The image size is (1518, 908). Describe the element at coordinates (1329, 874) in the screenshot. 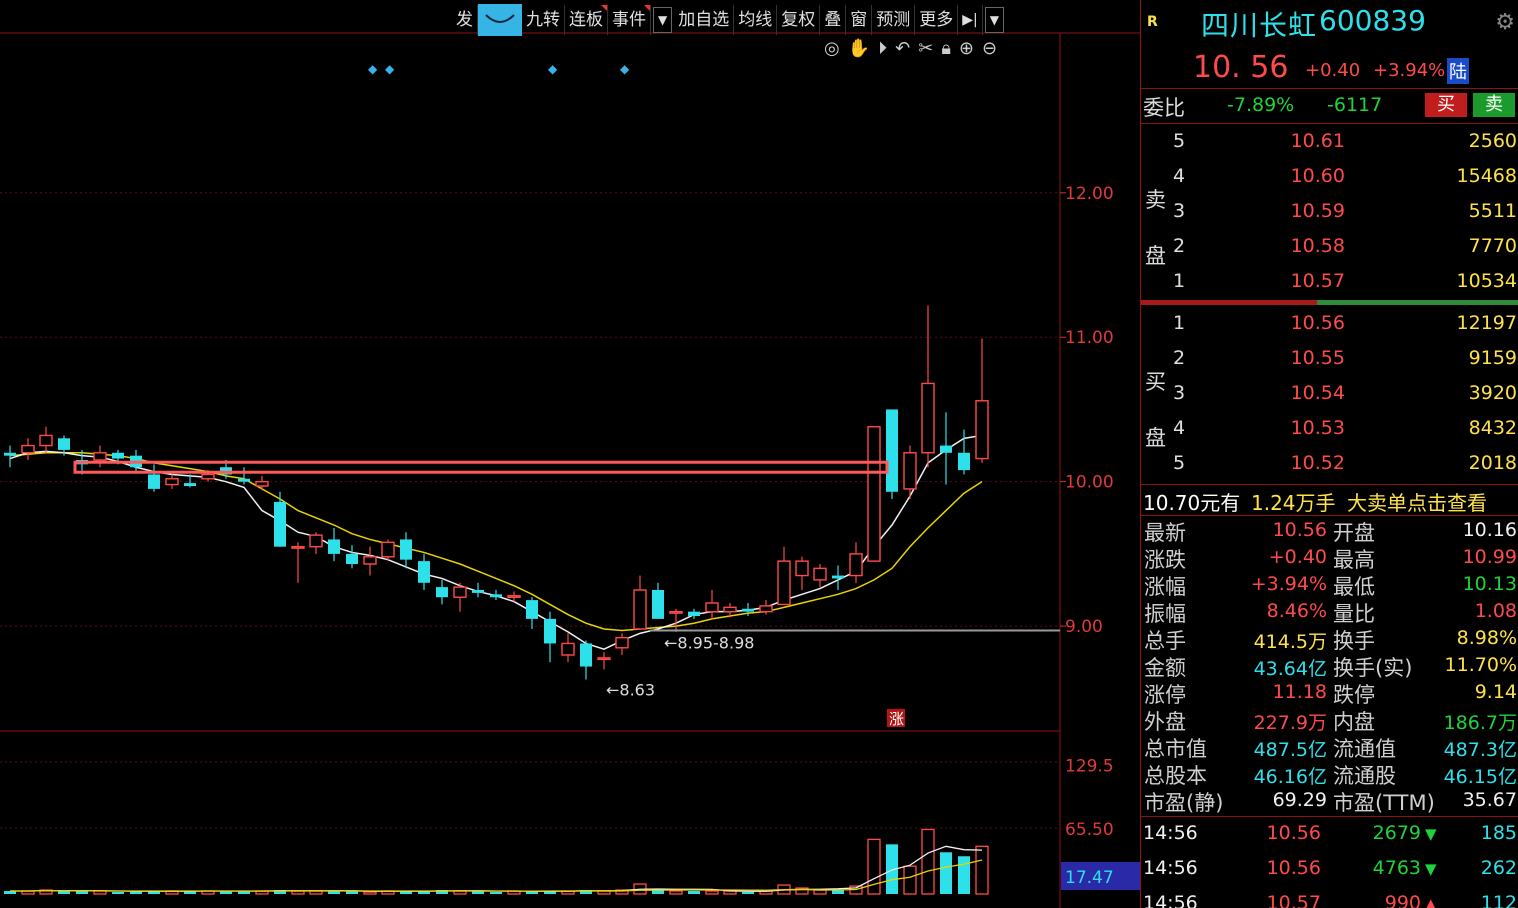

I see `tick-row: 14:56 10.56 4763 ▼ 262` at that location.